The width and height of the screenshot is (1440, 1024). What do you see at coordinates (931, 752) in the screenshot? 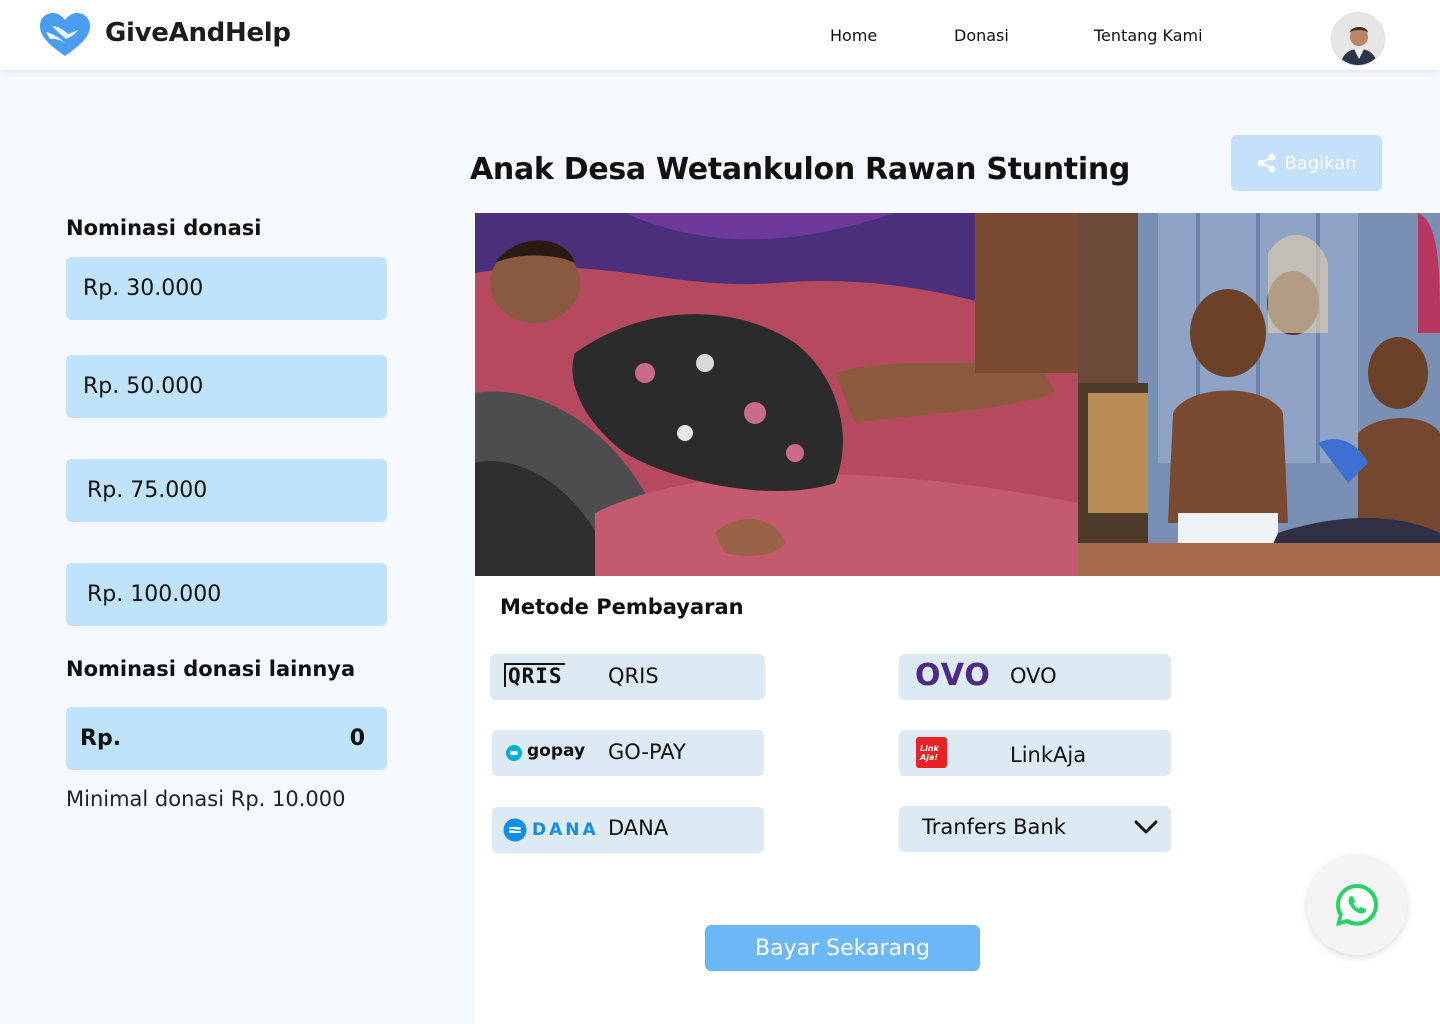
I see `linkaja-logo-icon: Link Aja!` at bounding box center [931, 752].